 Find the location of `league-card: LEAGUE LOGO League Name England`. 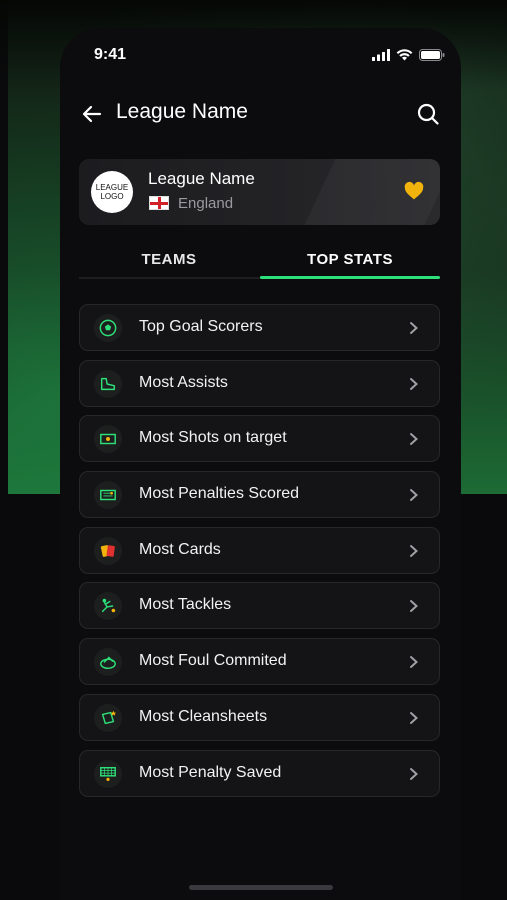

league-card: LEAGUE LOGO League Name England is located at coordinates (259, 192).